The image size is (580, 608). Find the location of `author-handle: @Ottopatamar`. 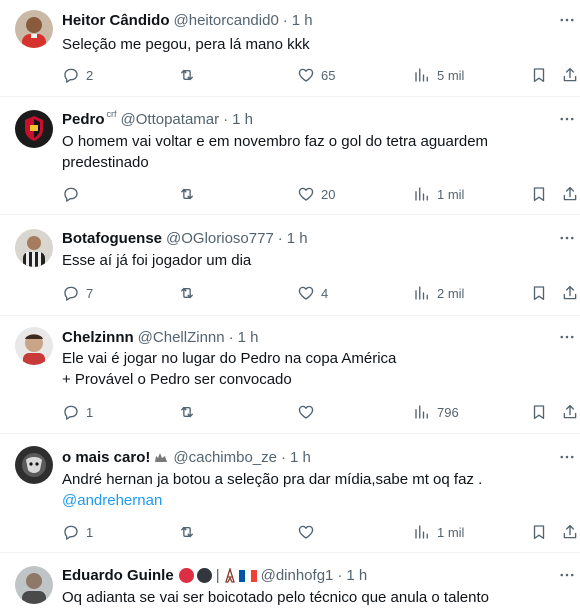

author-handle: @Ottopatamar is located at coordinates (170, 119).